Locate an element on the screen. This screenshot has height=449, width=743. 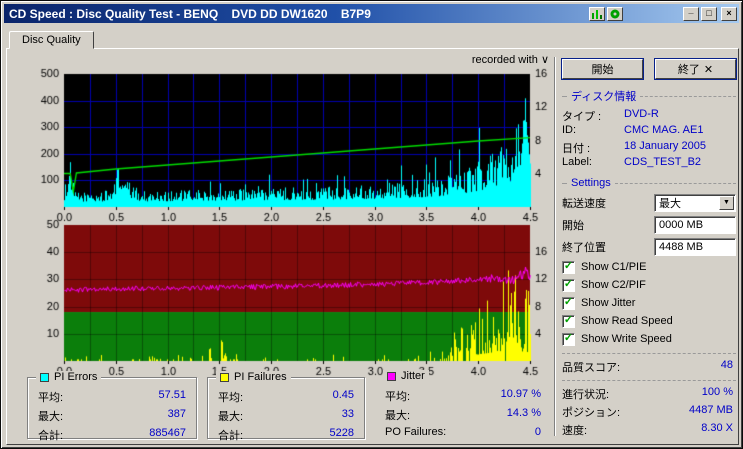
speed-row: 速度: 8.30 X is located at coordinates (649, 429).